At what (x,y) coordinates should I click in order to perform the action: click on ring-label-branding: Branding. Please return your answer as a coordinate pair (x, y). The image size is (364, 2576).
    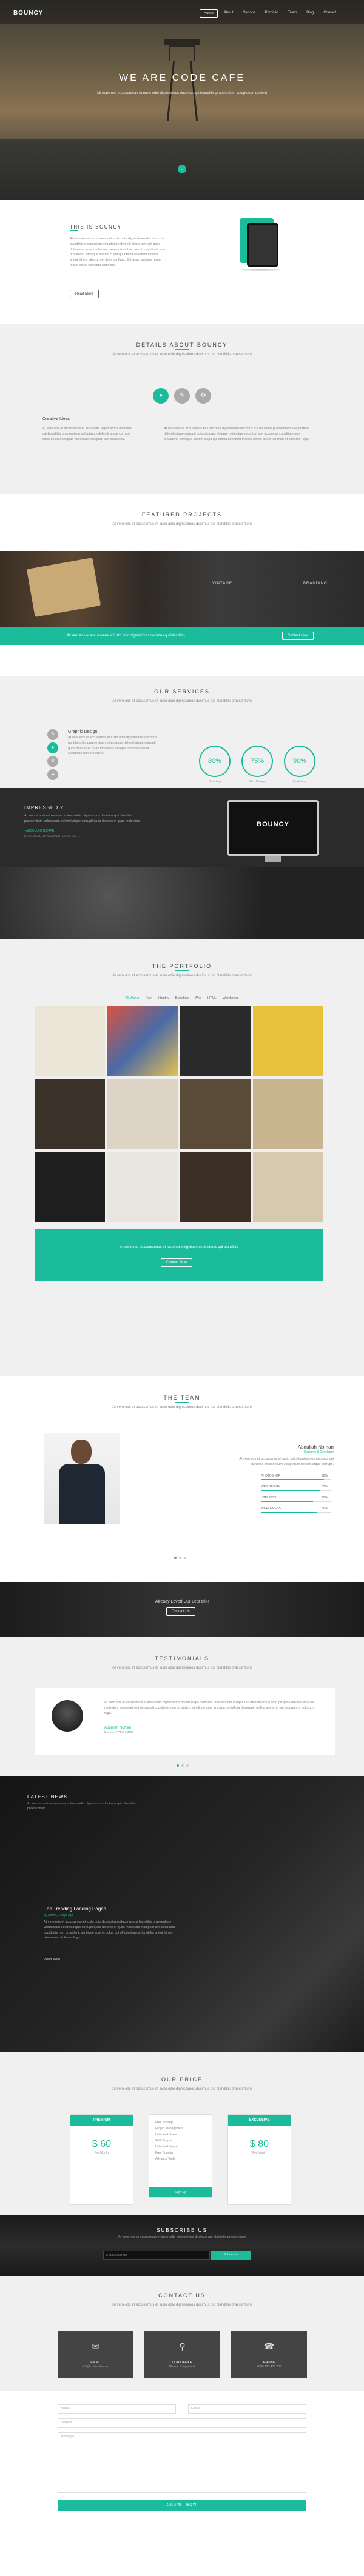
    Looking at the image, I should click on (214, 782).